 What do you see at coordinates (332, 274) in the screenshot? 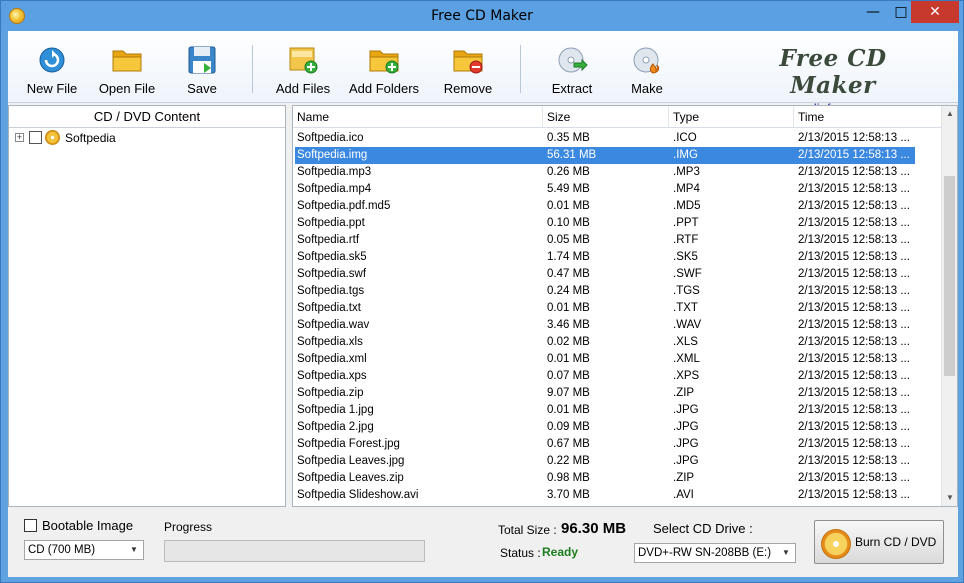
I see `cell-name: Softpedia.swf` at bounding box center [332, 274].